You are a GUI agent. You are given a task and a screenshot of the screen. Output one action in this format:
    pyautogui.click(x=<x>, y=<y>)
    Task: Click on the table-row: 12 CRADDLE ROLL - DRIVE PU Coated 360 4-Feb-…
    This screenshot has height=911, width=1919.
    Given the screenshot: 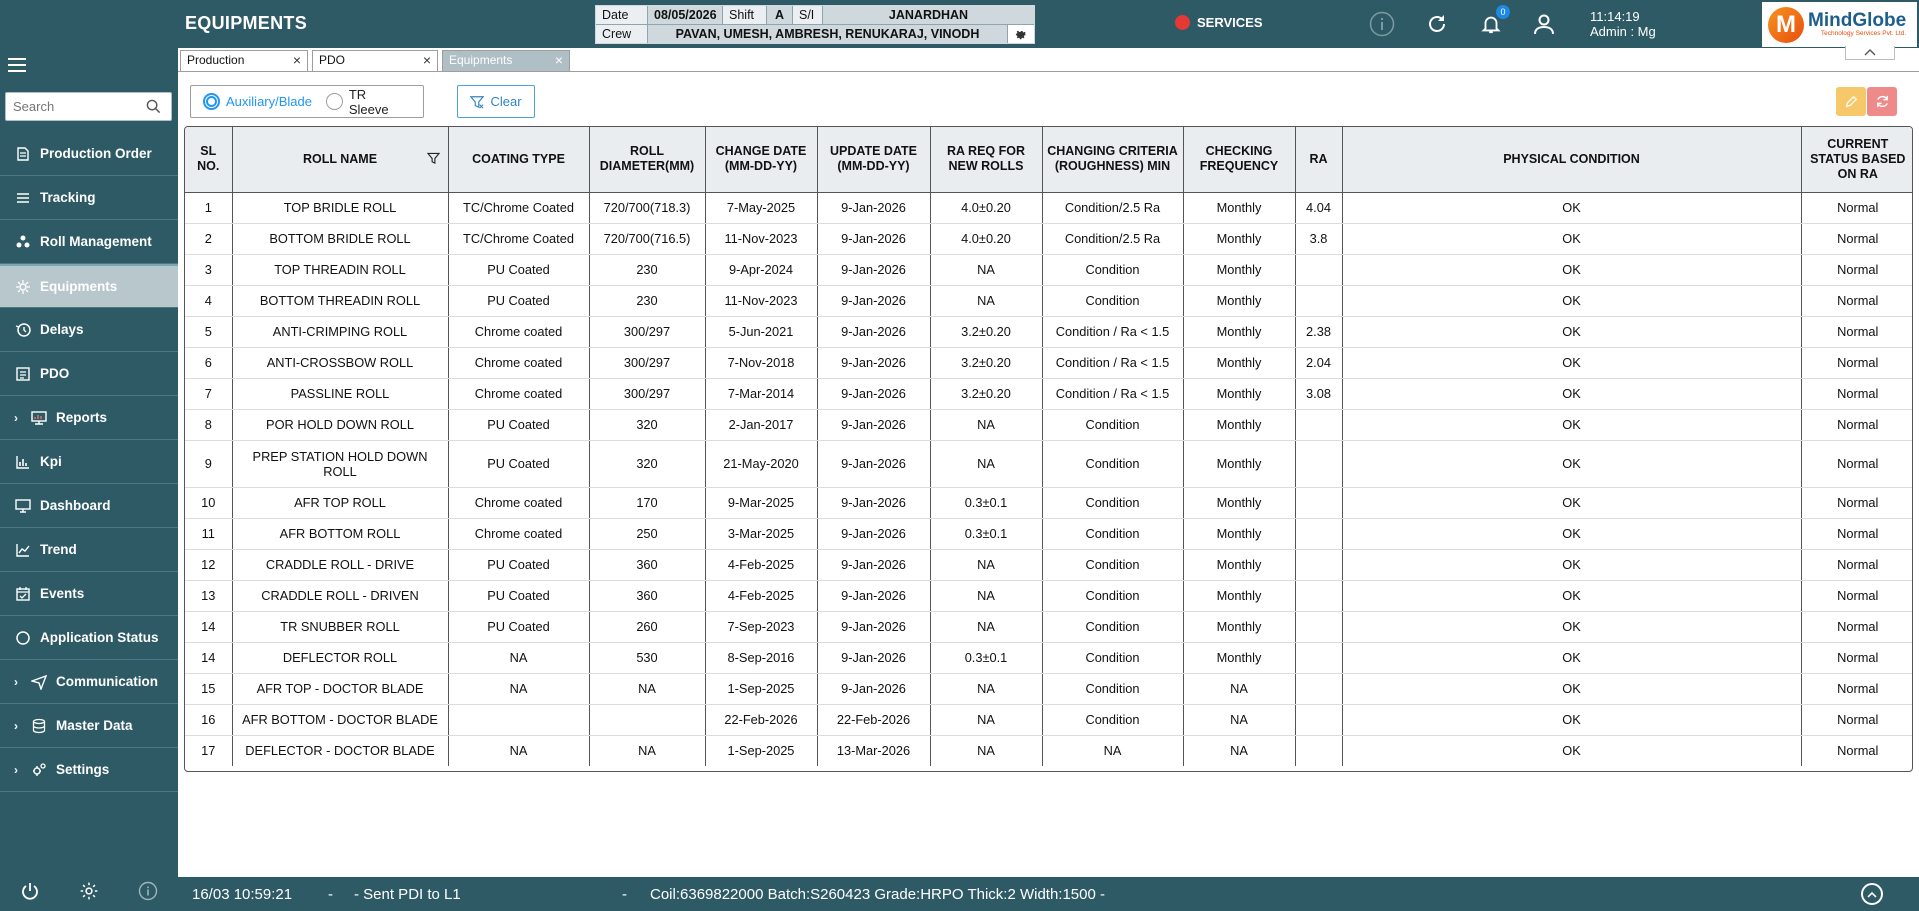 What is the action you would take?
    pyautogui.click(x=1048, y=565)
    